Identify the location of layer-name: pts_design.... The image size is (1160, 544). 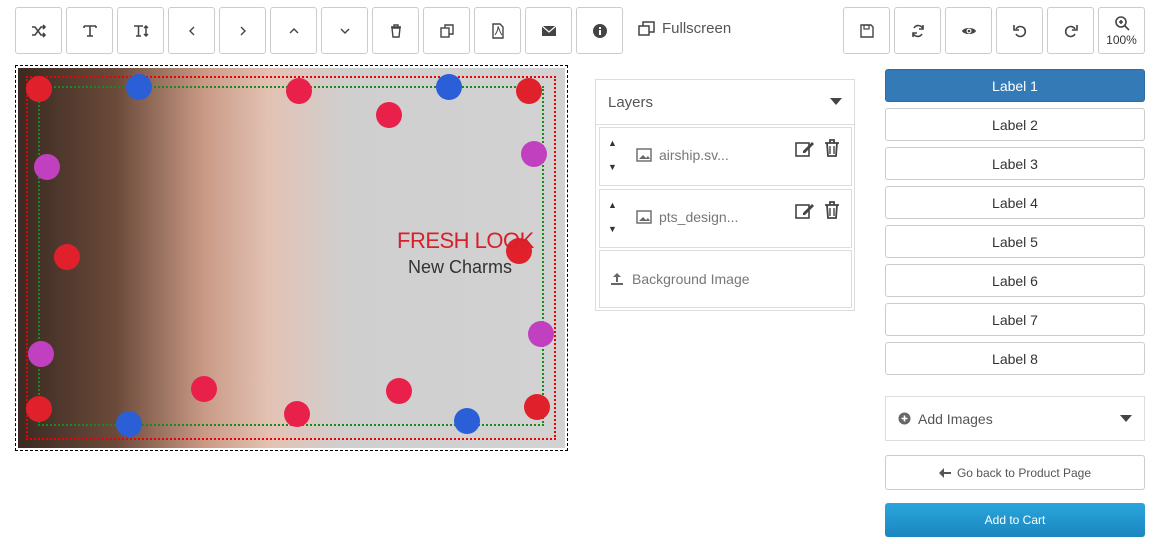
(699, 217).